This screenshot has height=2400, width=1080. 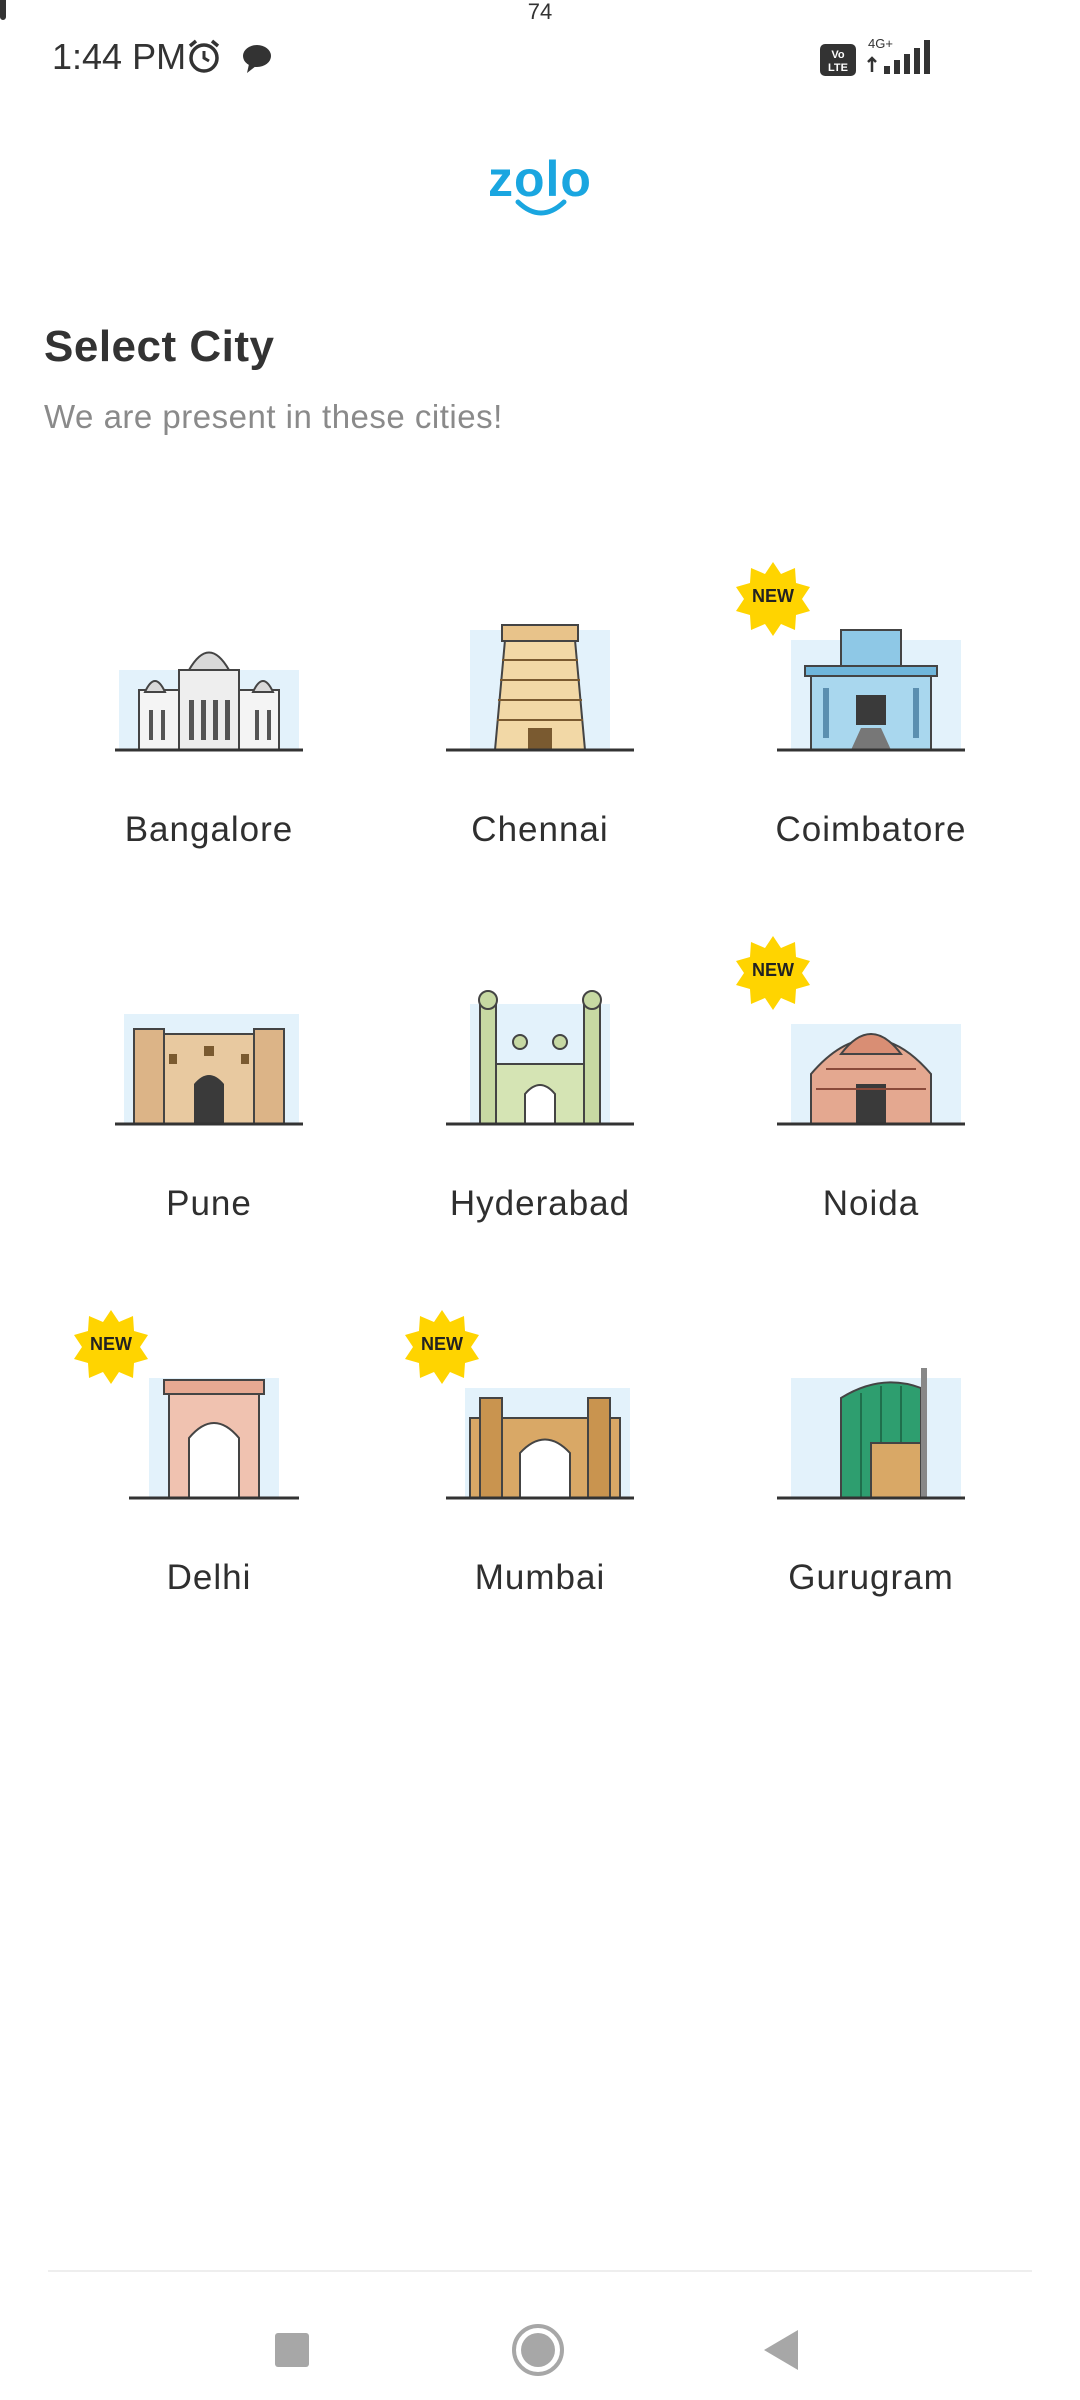 I want to click on city-name: Hyderabad, so click(x=540, y=1203).